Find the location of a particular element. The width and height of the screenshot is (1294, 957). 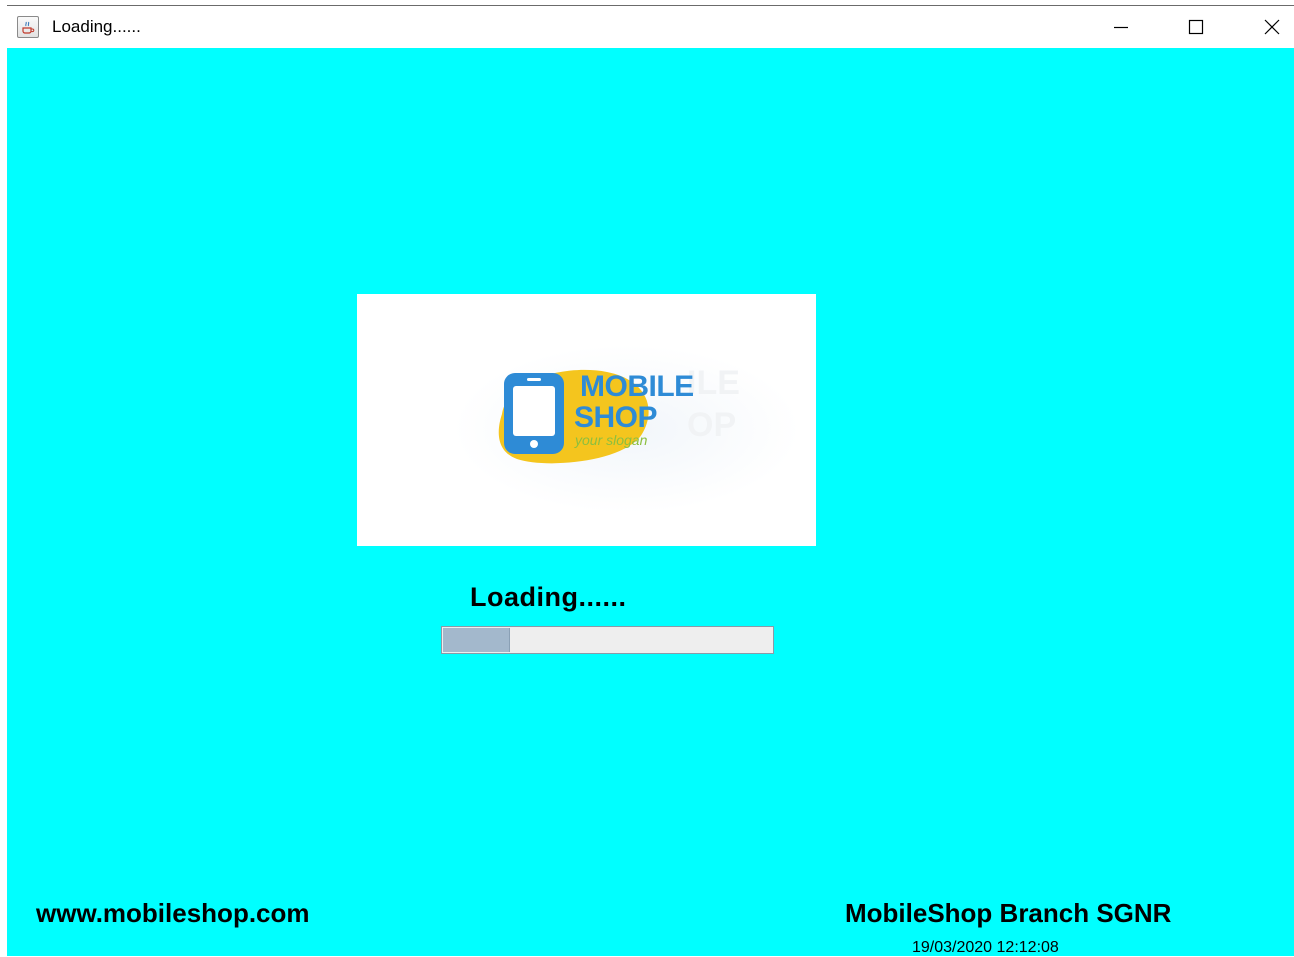

java-coffee-cup-icon is located at coordinates (28, 27).